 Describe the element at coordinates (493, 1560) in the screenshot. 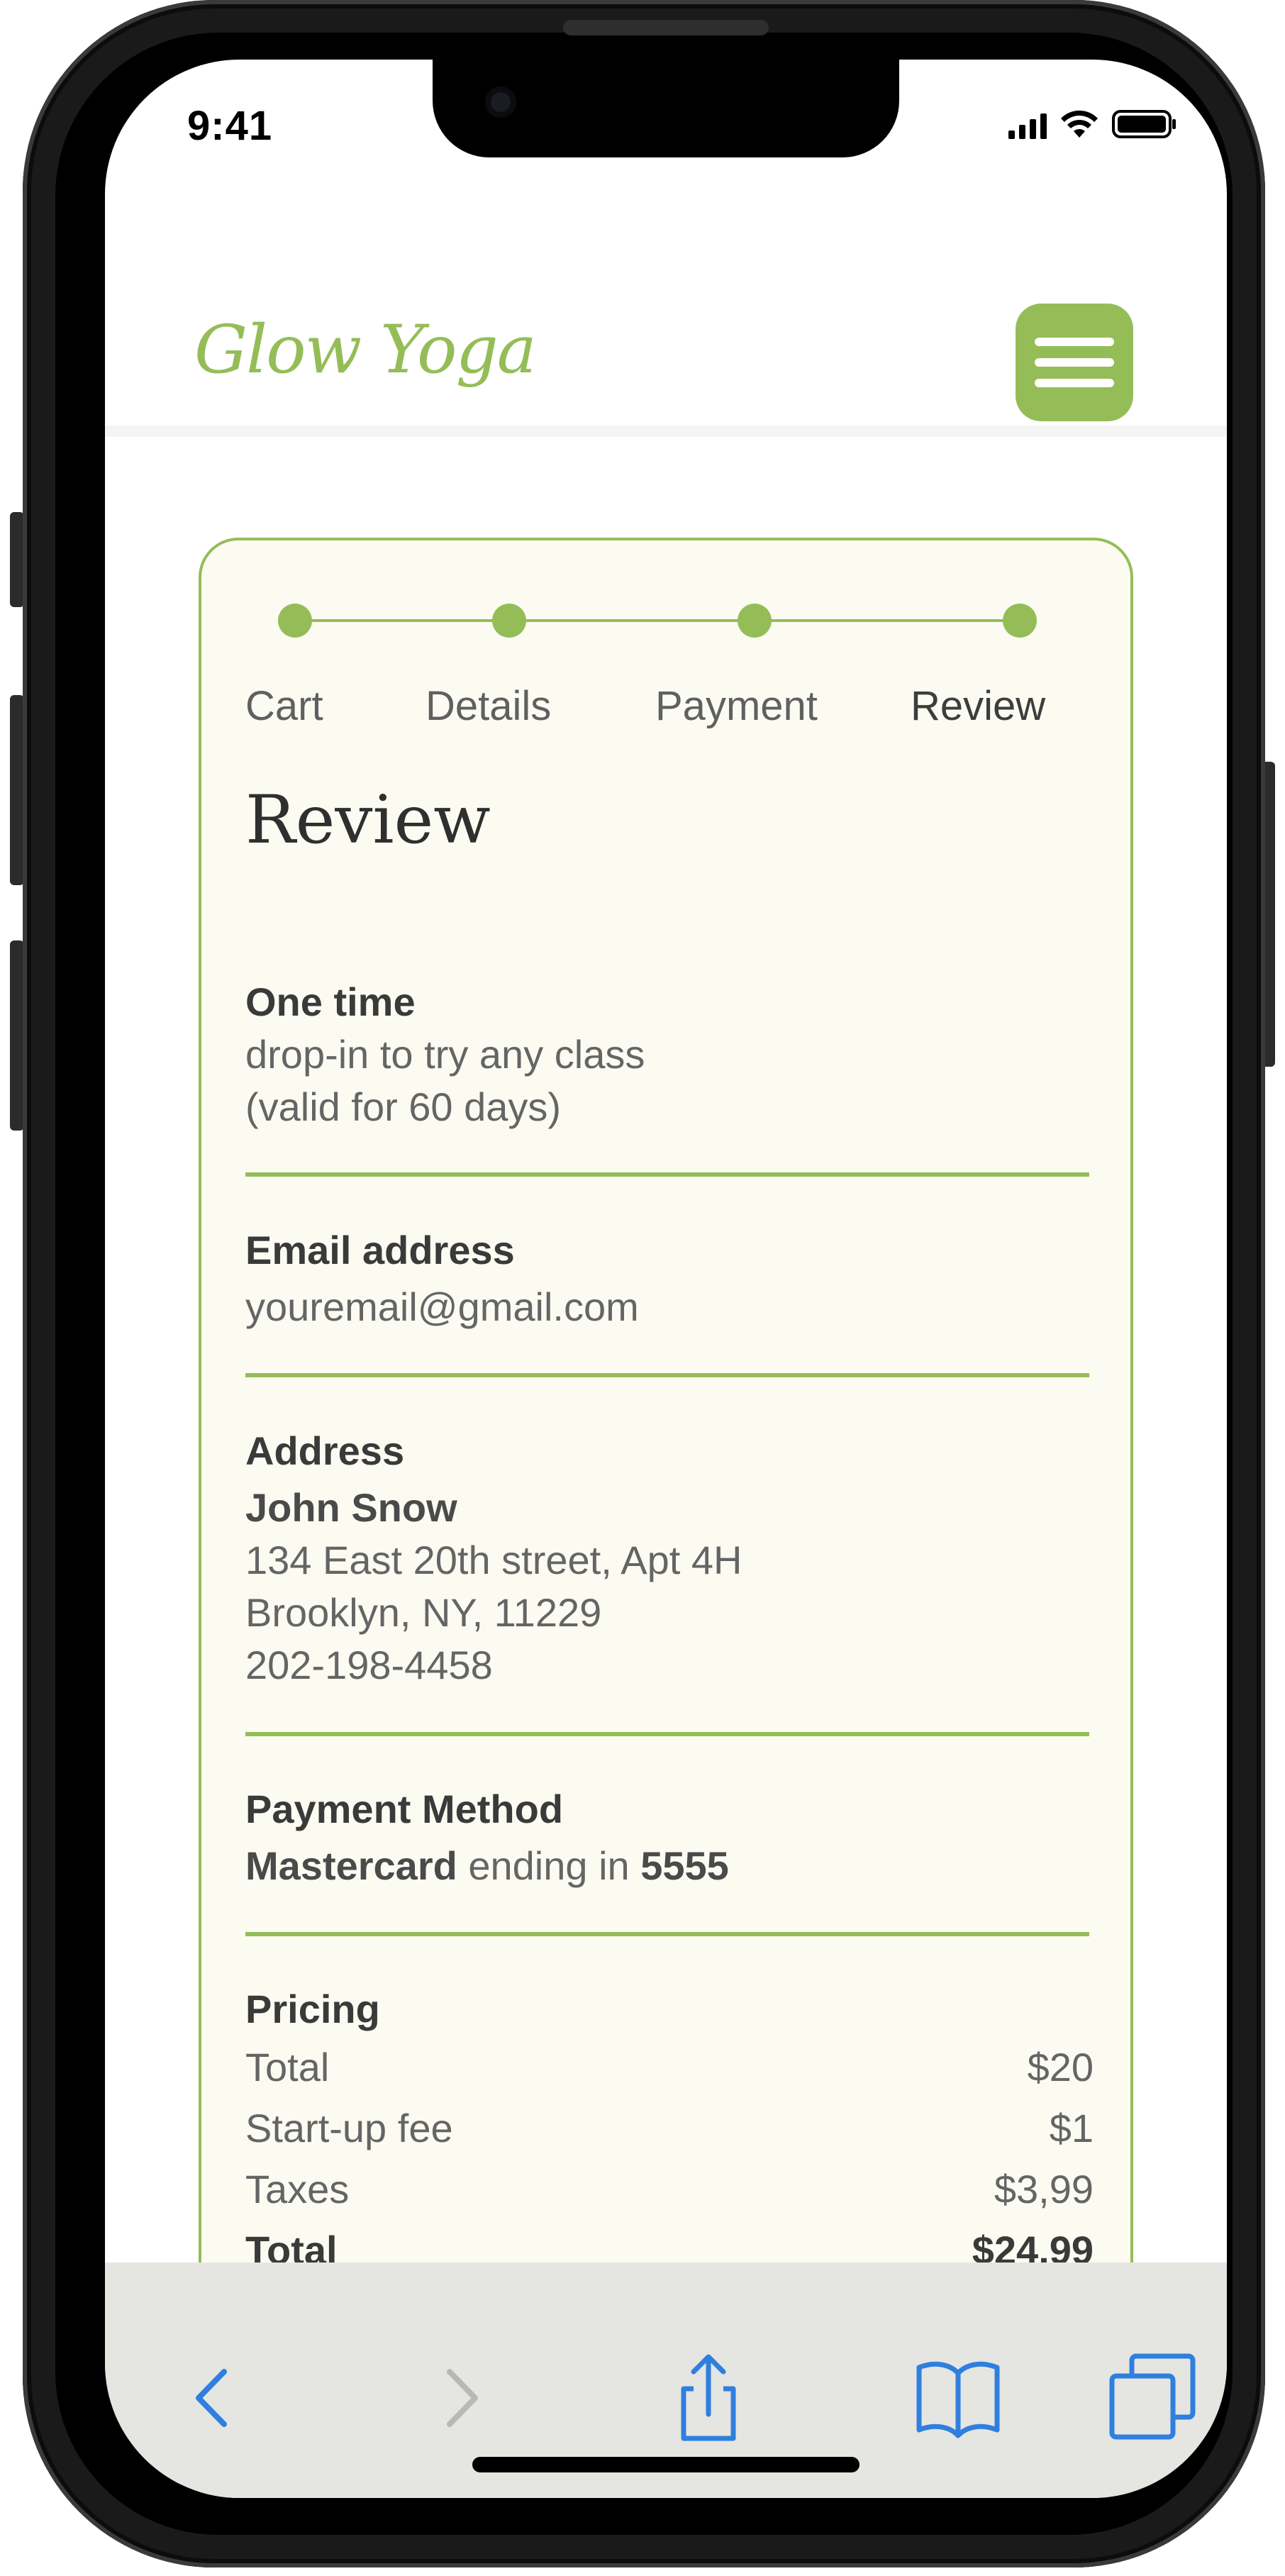

I see `address-street: 134 East 20th street, Apt 4H` at that location.